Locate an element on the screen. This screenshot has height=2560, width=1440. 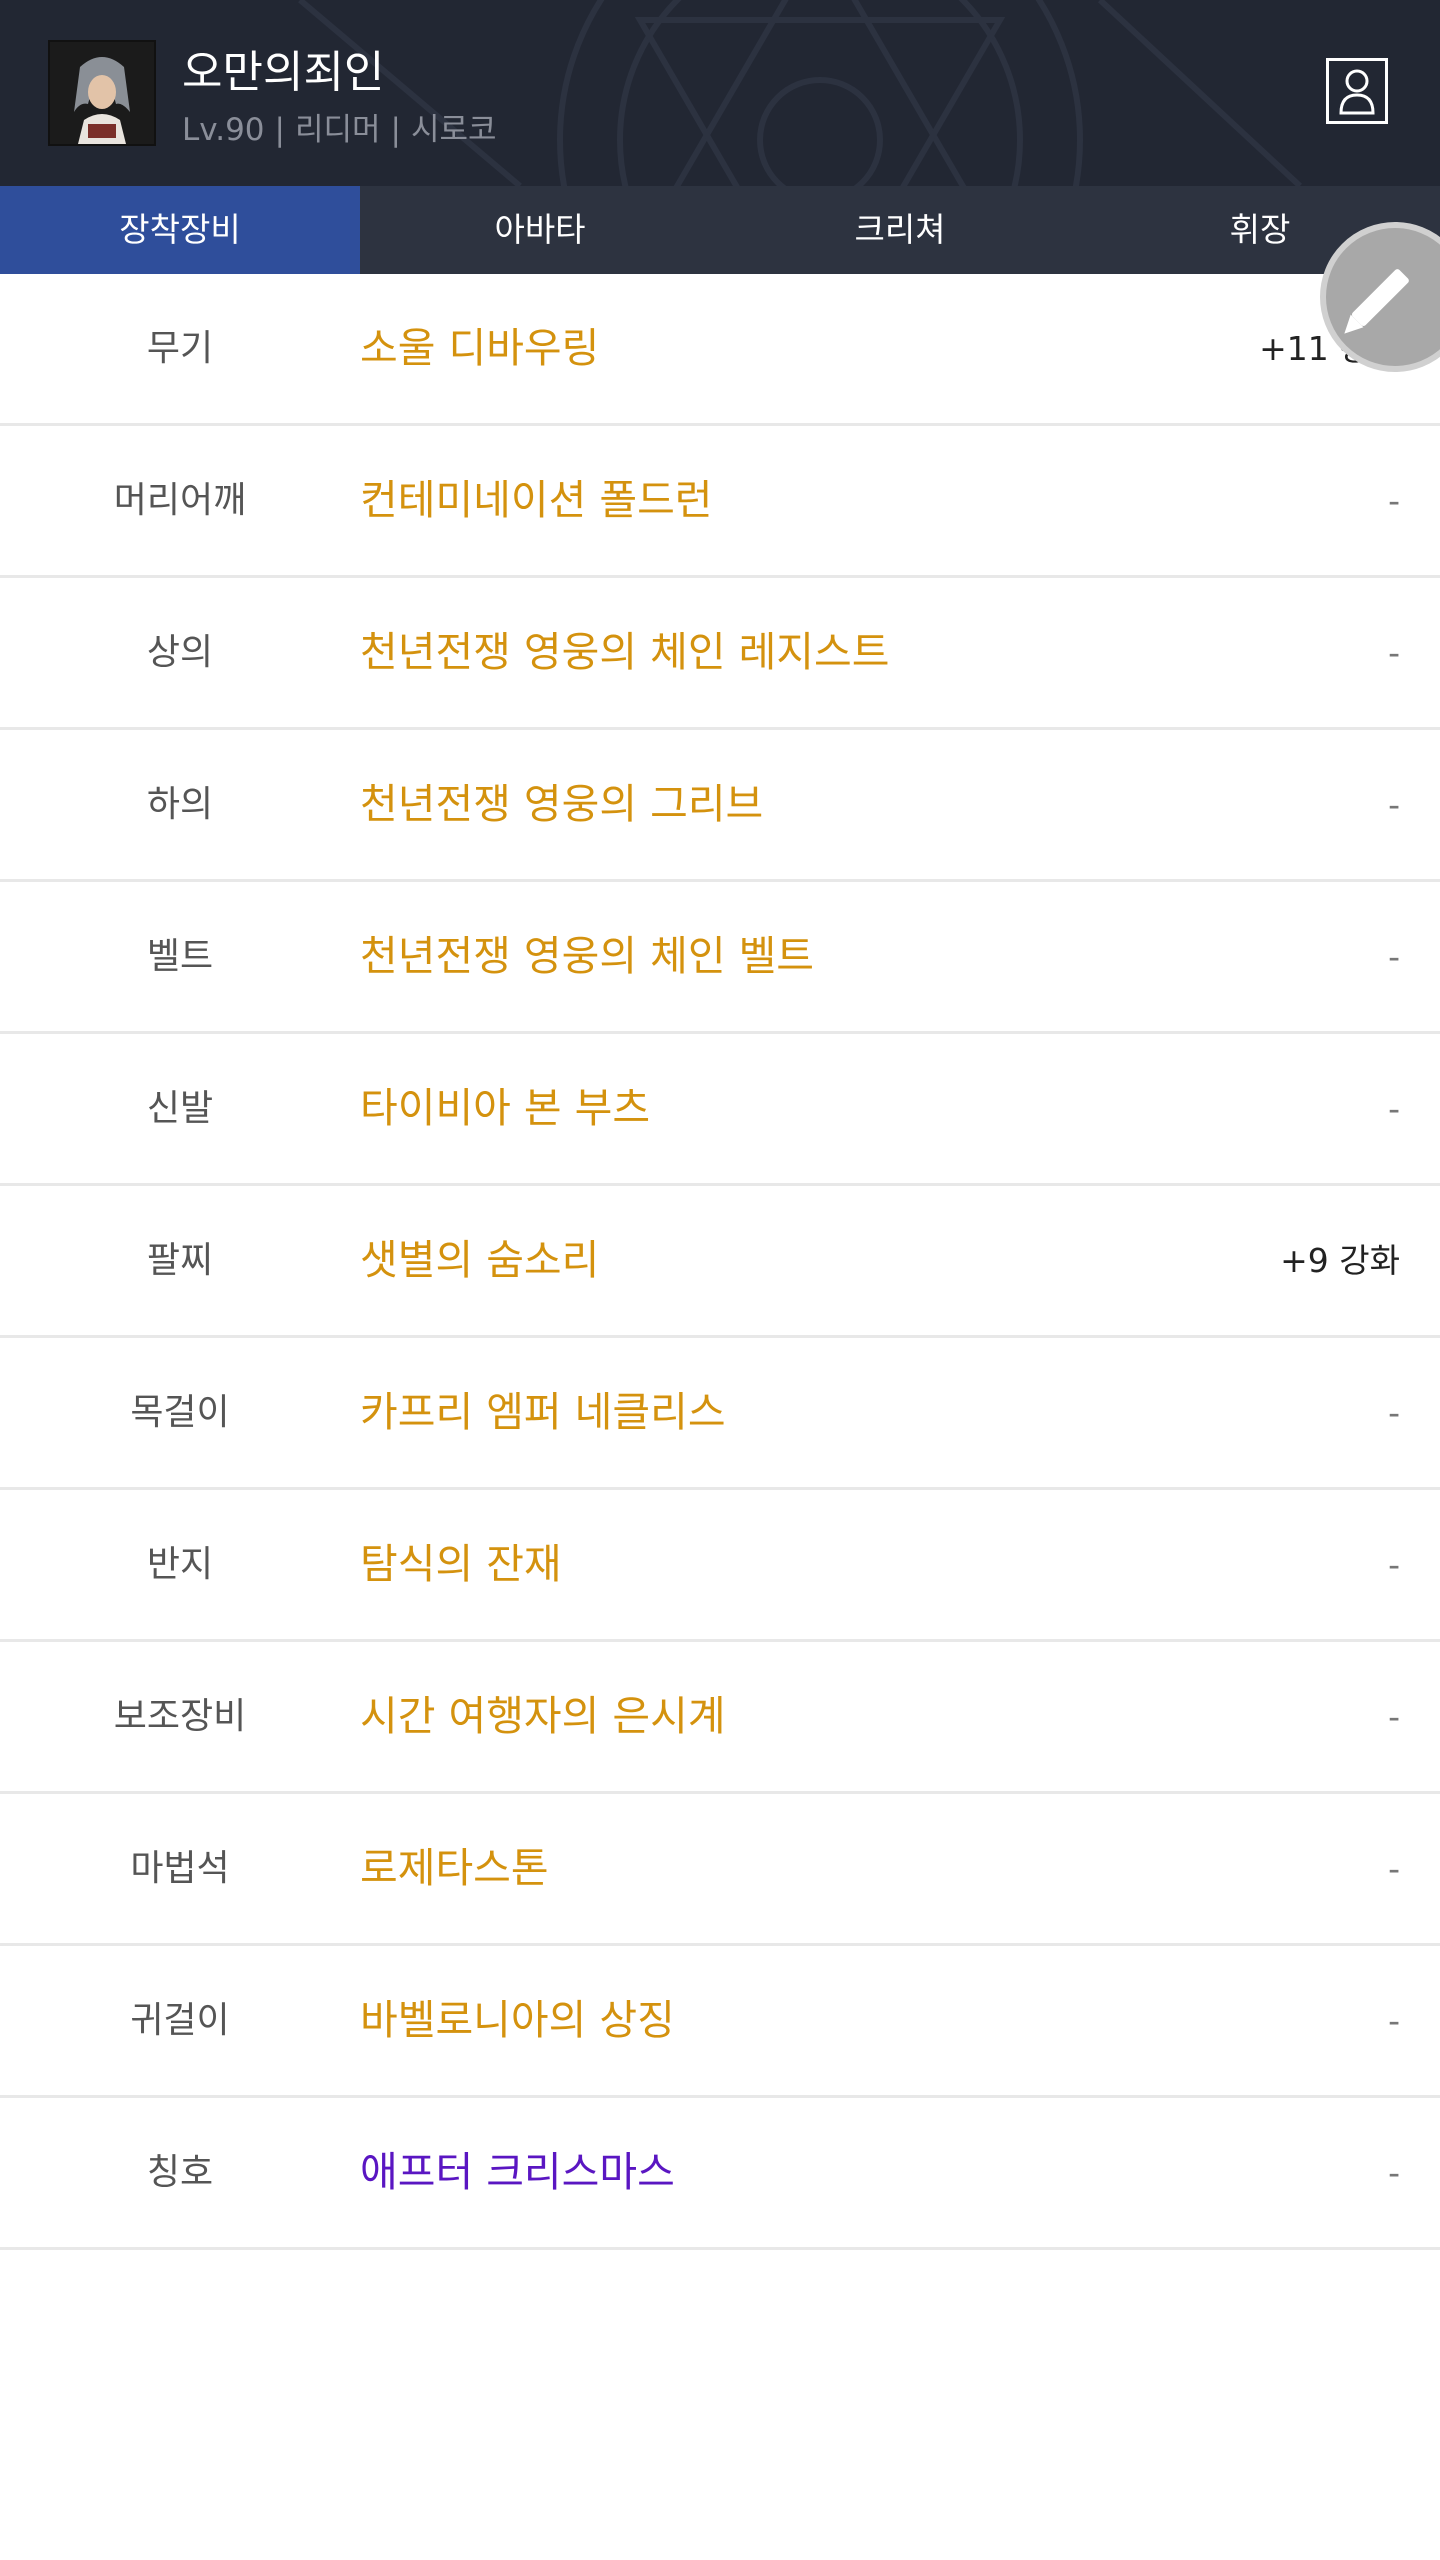
list-item: 하의 천년전쟁 영웅의 그리브 - is located at coordinates (720, 806).